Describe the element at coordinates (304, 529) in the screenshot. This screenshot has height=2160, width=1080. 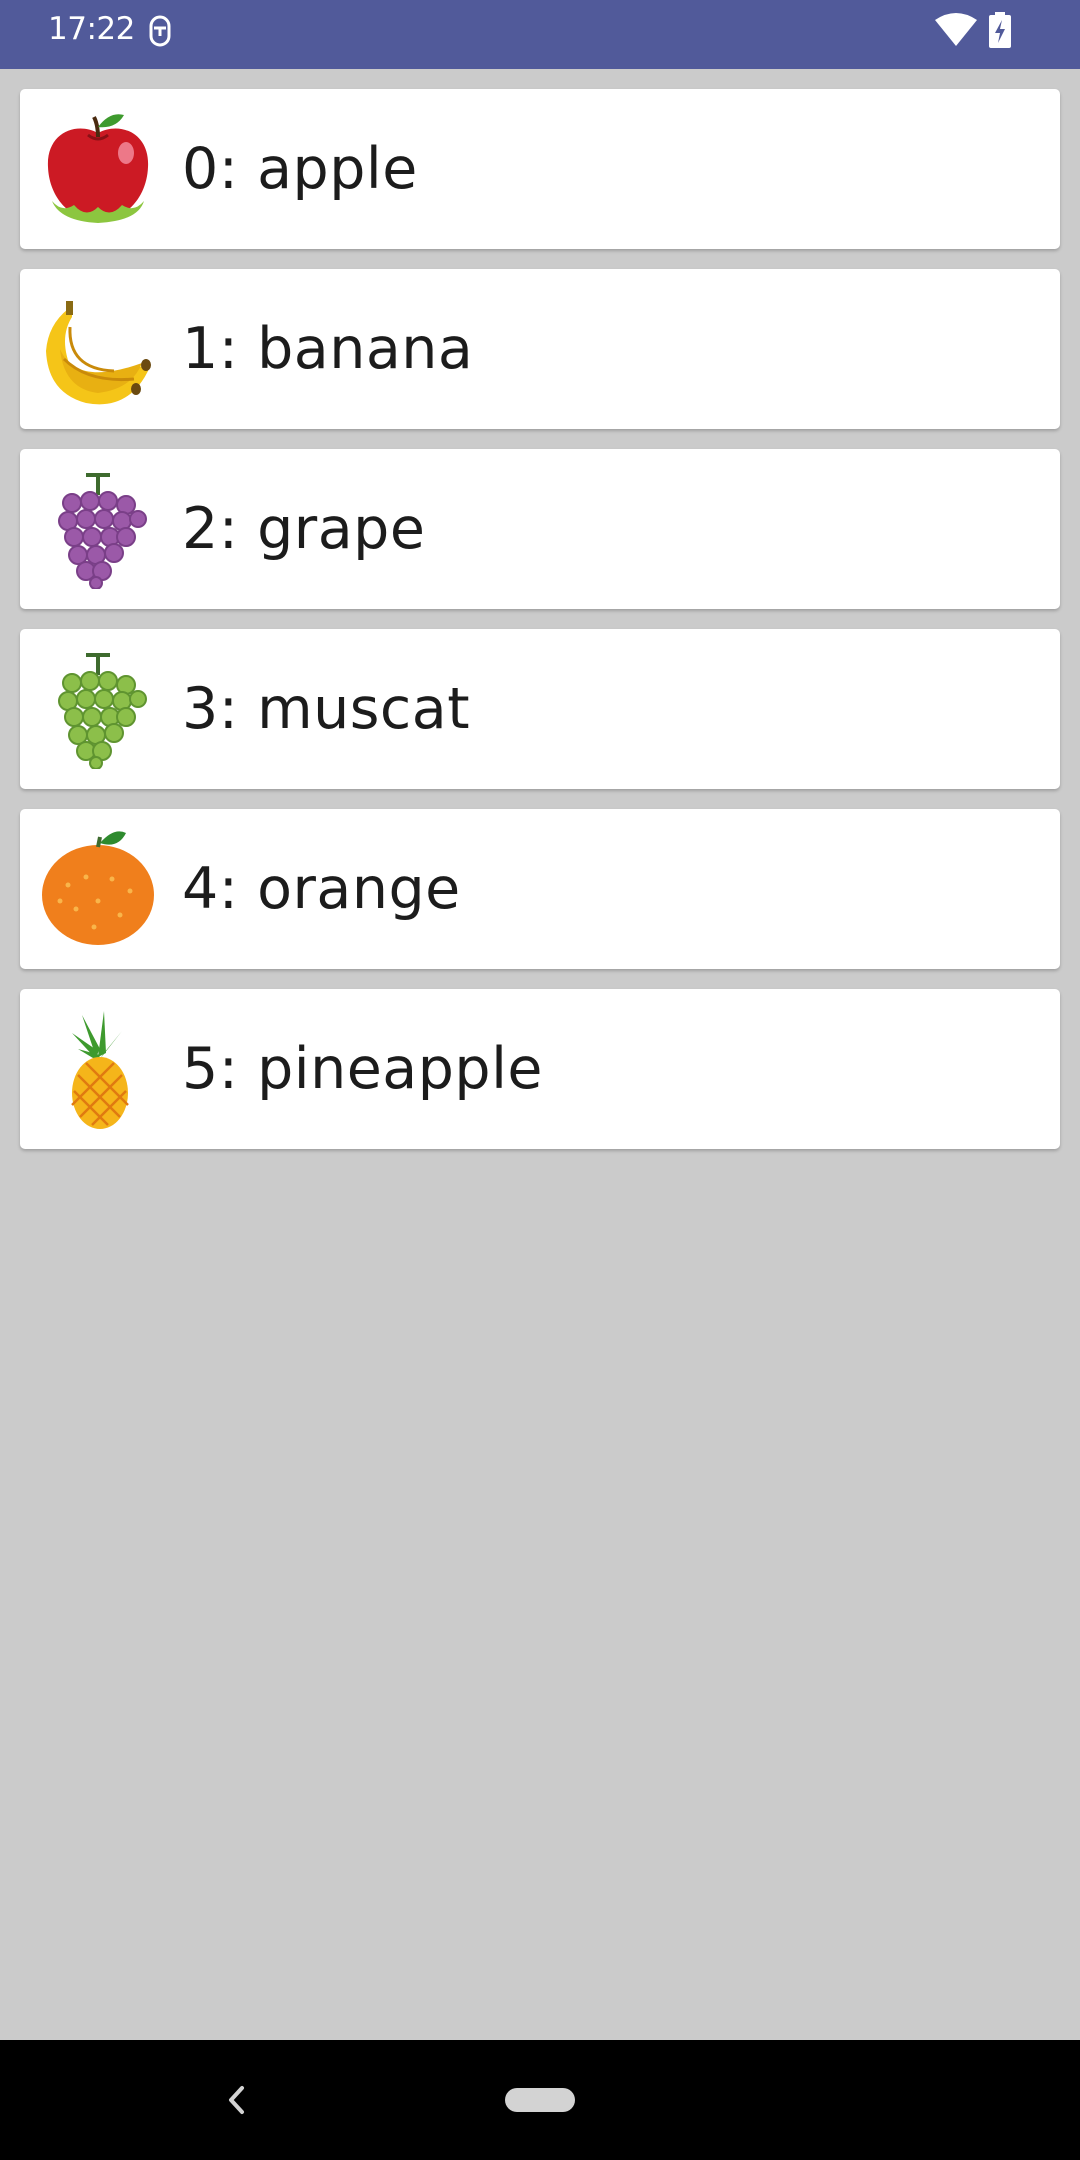
I see `item-label: 2: grape` at that location.